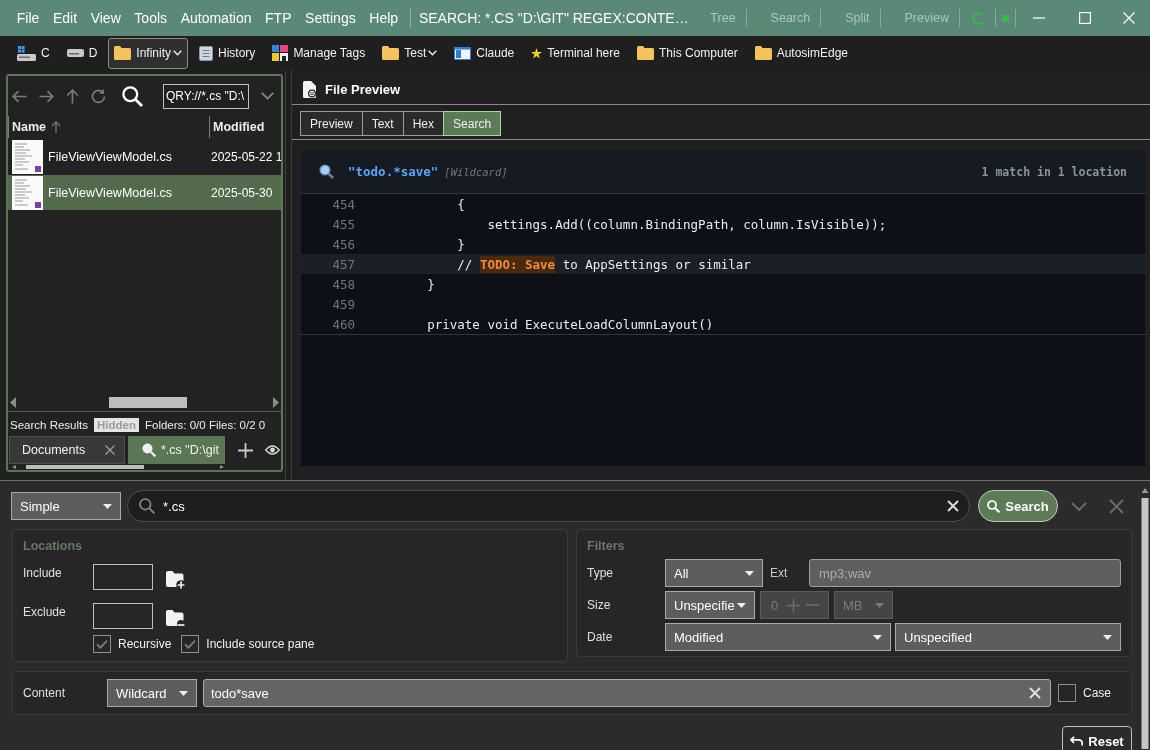  What do you see at coordinates (206, 53) in the screenshot?
I see `list-icon` at bounding box center [206, 53].